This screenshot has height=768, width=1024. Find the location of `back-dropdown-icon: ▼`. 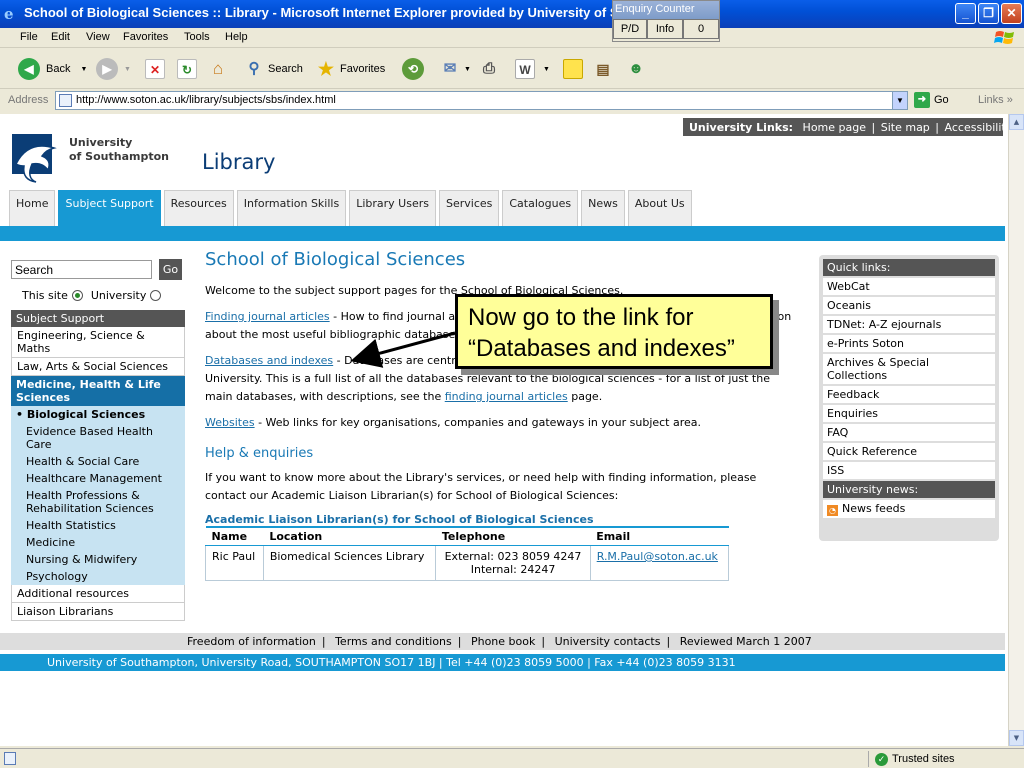

back-dropdown-icon: ▼ is located at coordinates (83, 69).